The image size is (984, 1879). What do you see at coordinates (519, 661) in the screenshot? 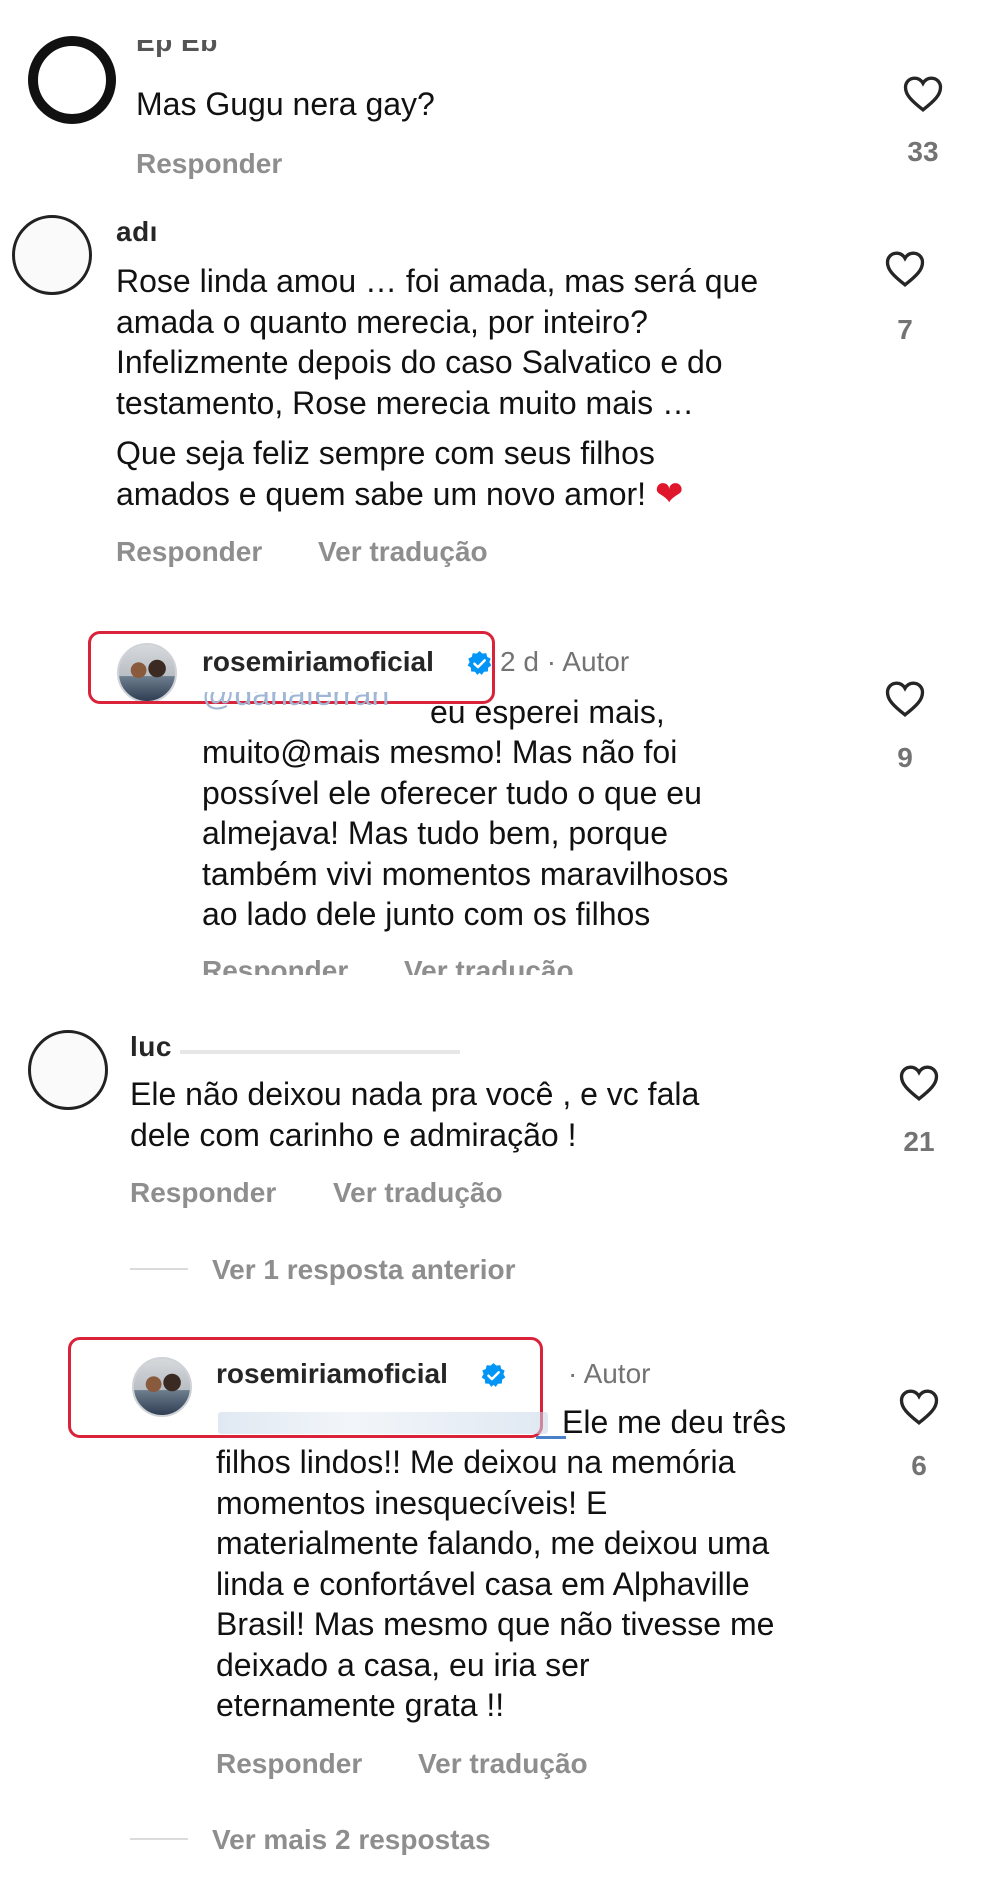
I see `timestamp: 2 d` at bounding box center [519, 661].